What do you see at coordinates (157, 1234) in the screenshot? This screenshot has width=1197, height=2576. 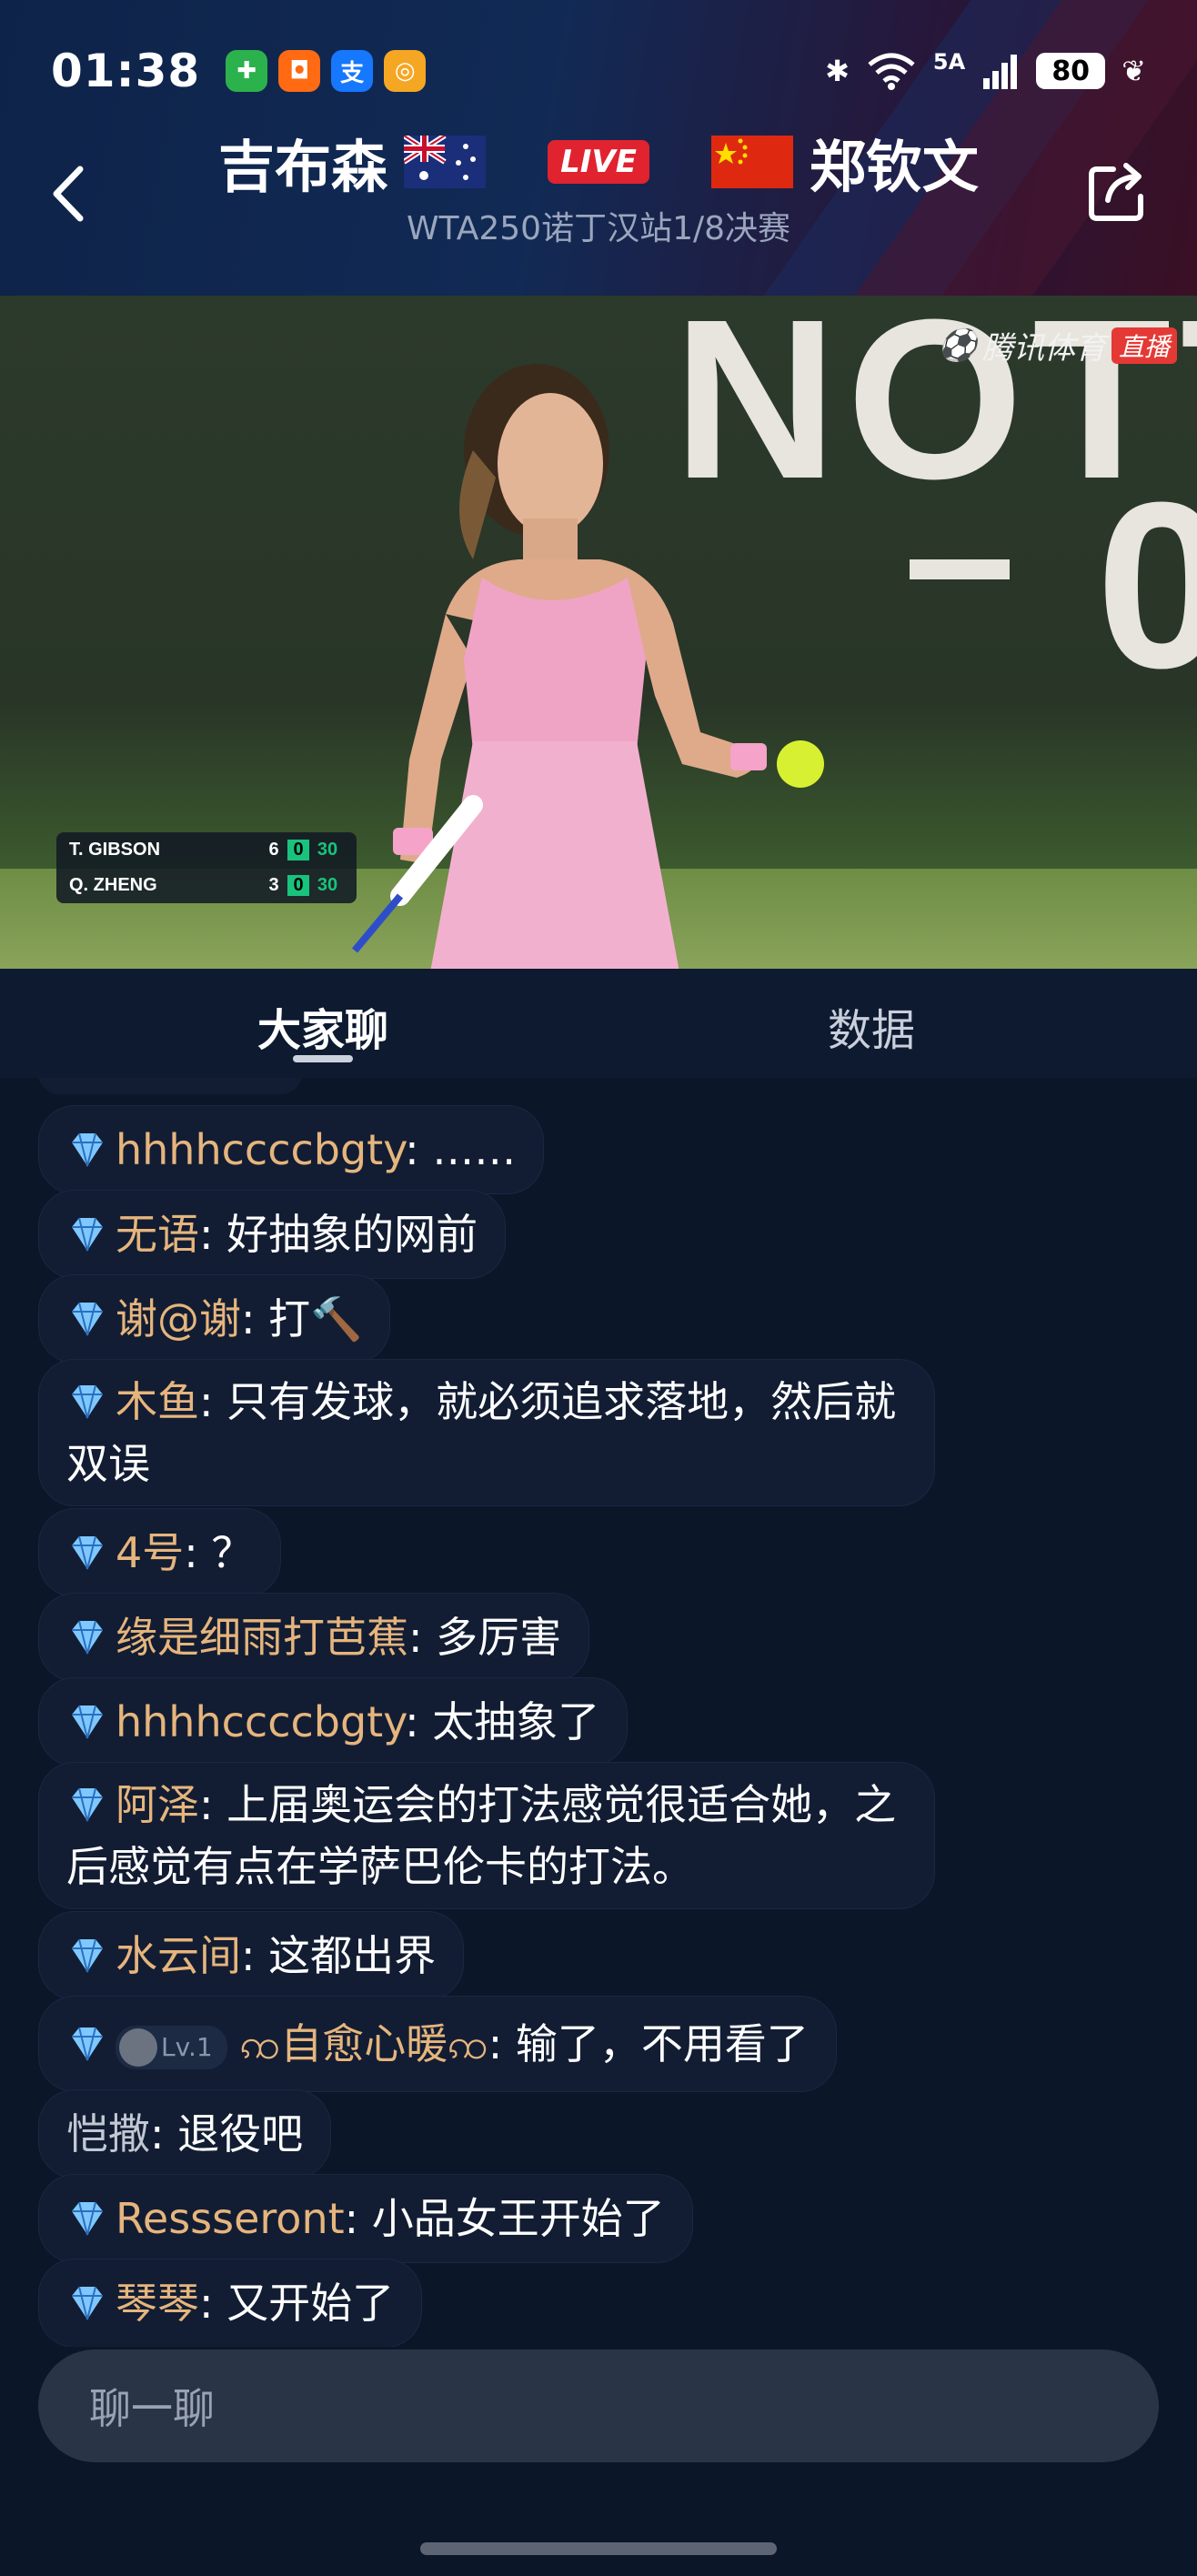 I see `chat-username: 无语` at bounding box center [157, 1234].